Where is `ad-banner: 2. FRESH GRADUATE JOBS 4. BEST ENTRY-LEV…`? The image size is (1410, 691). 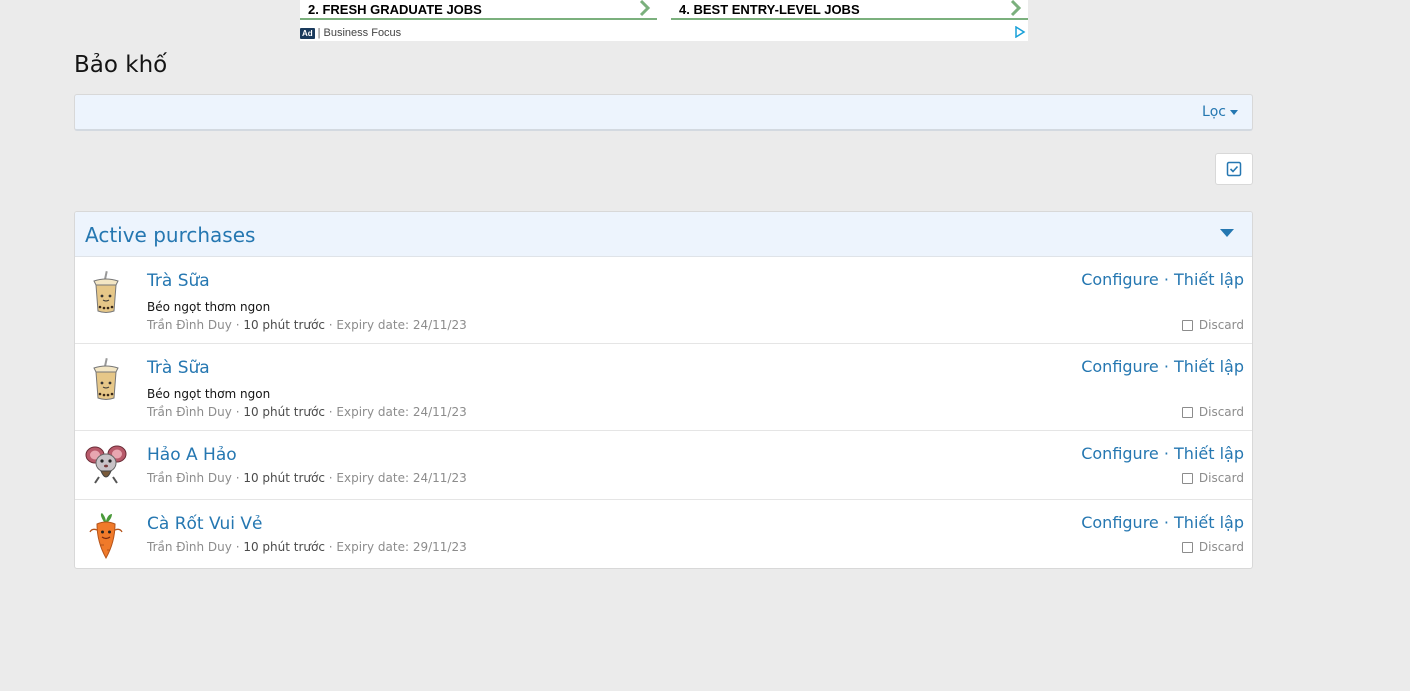
ad-banner: 2. FRESH GRADUATE JOBS 4. BEST ENTRY-LEV… is located at coordinates (664, 20).